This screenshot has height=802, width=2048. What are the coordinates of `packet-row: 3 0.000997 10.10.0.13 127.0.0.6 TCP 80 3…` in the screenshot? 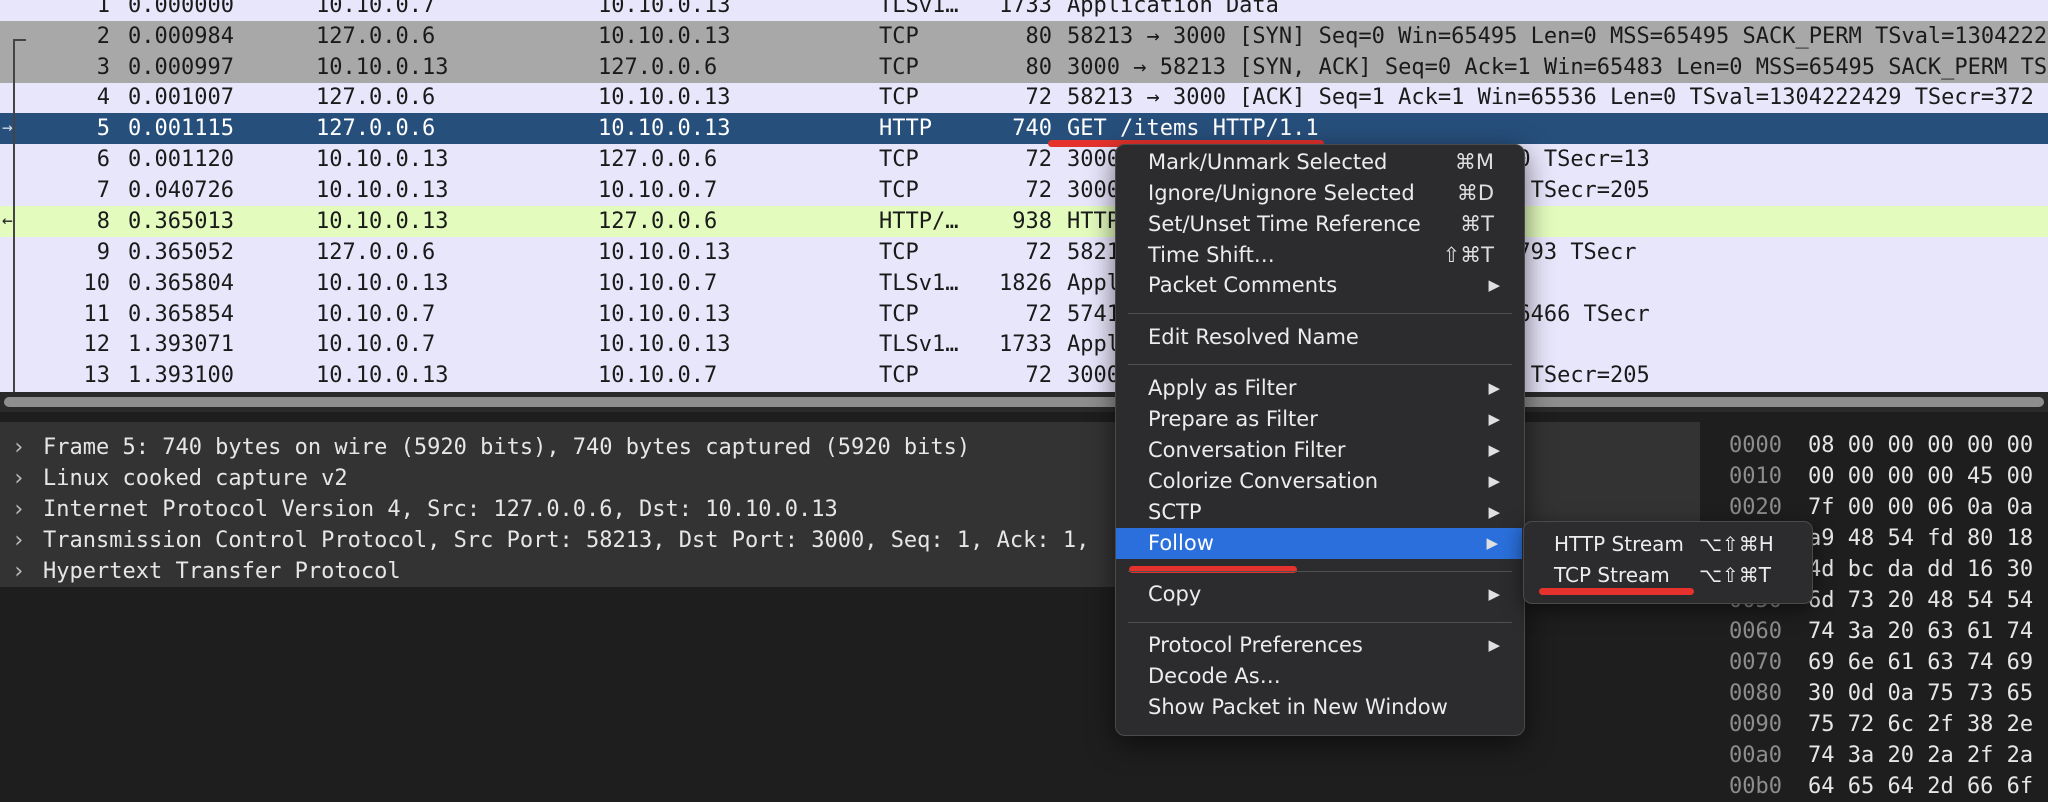 It's located at (1024, 67).